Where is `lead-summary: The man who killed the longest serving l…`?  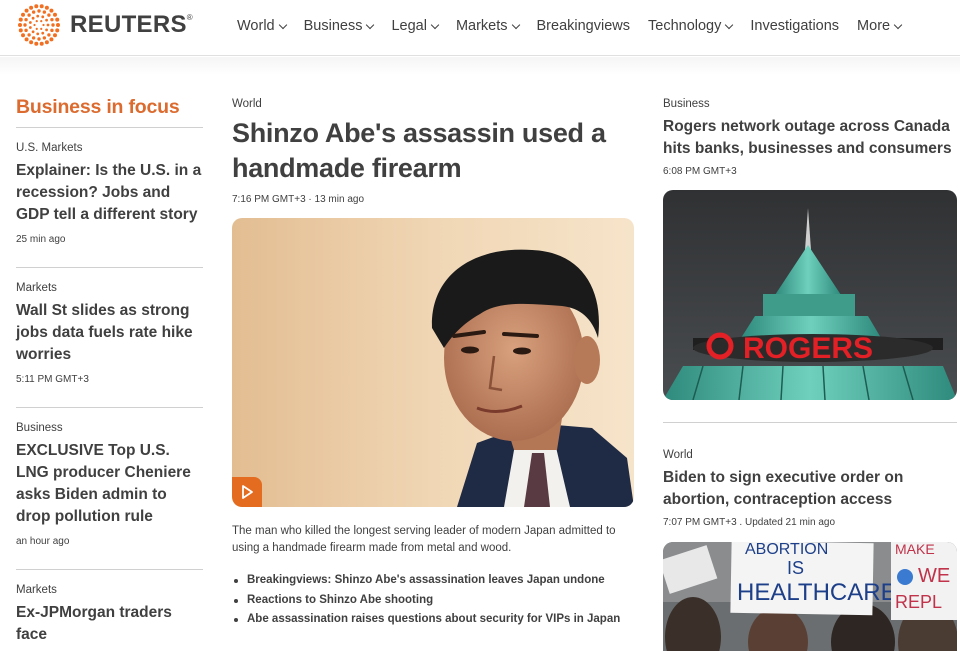
lead-summary: The man who killed the longest serving l… is located at coordinates (424, 539).